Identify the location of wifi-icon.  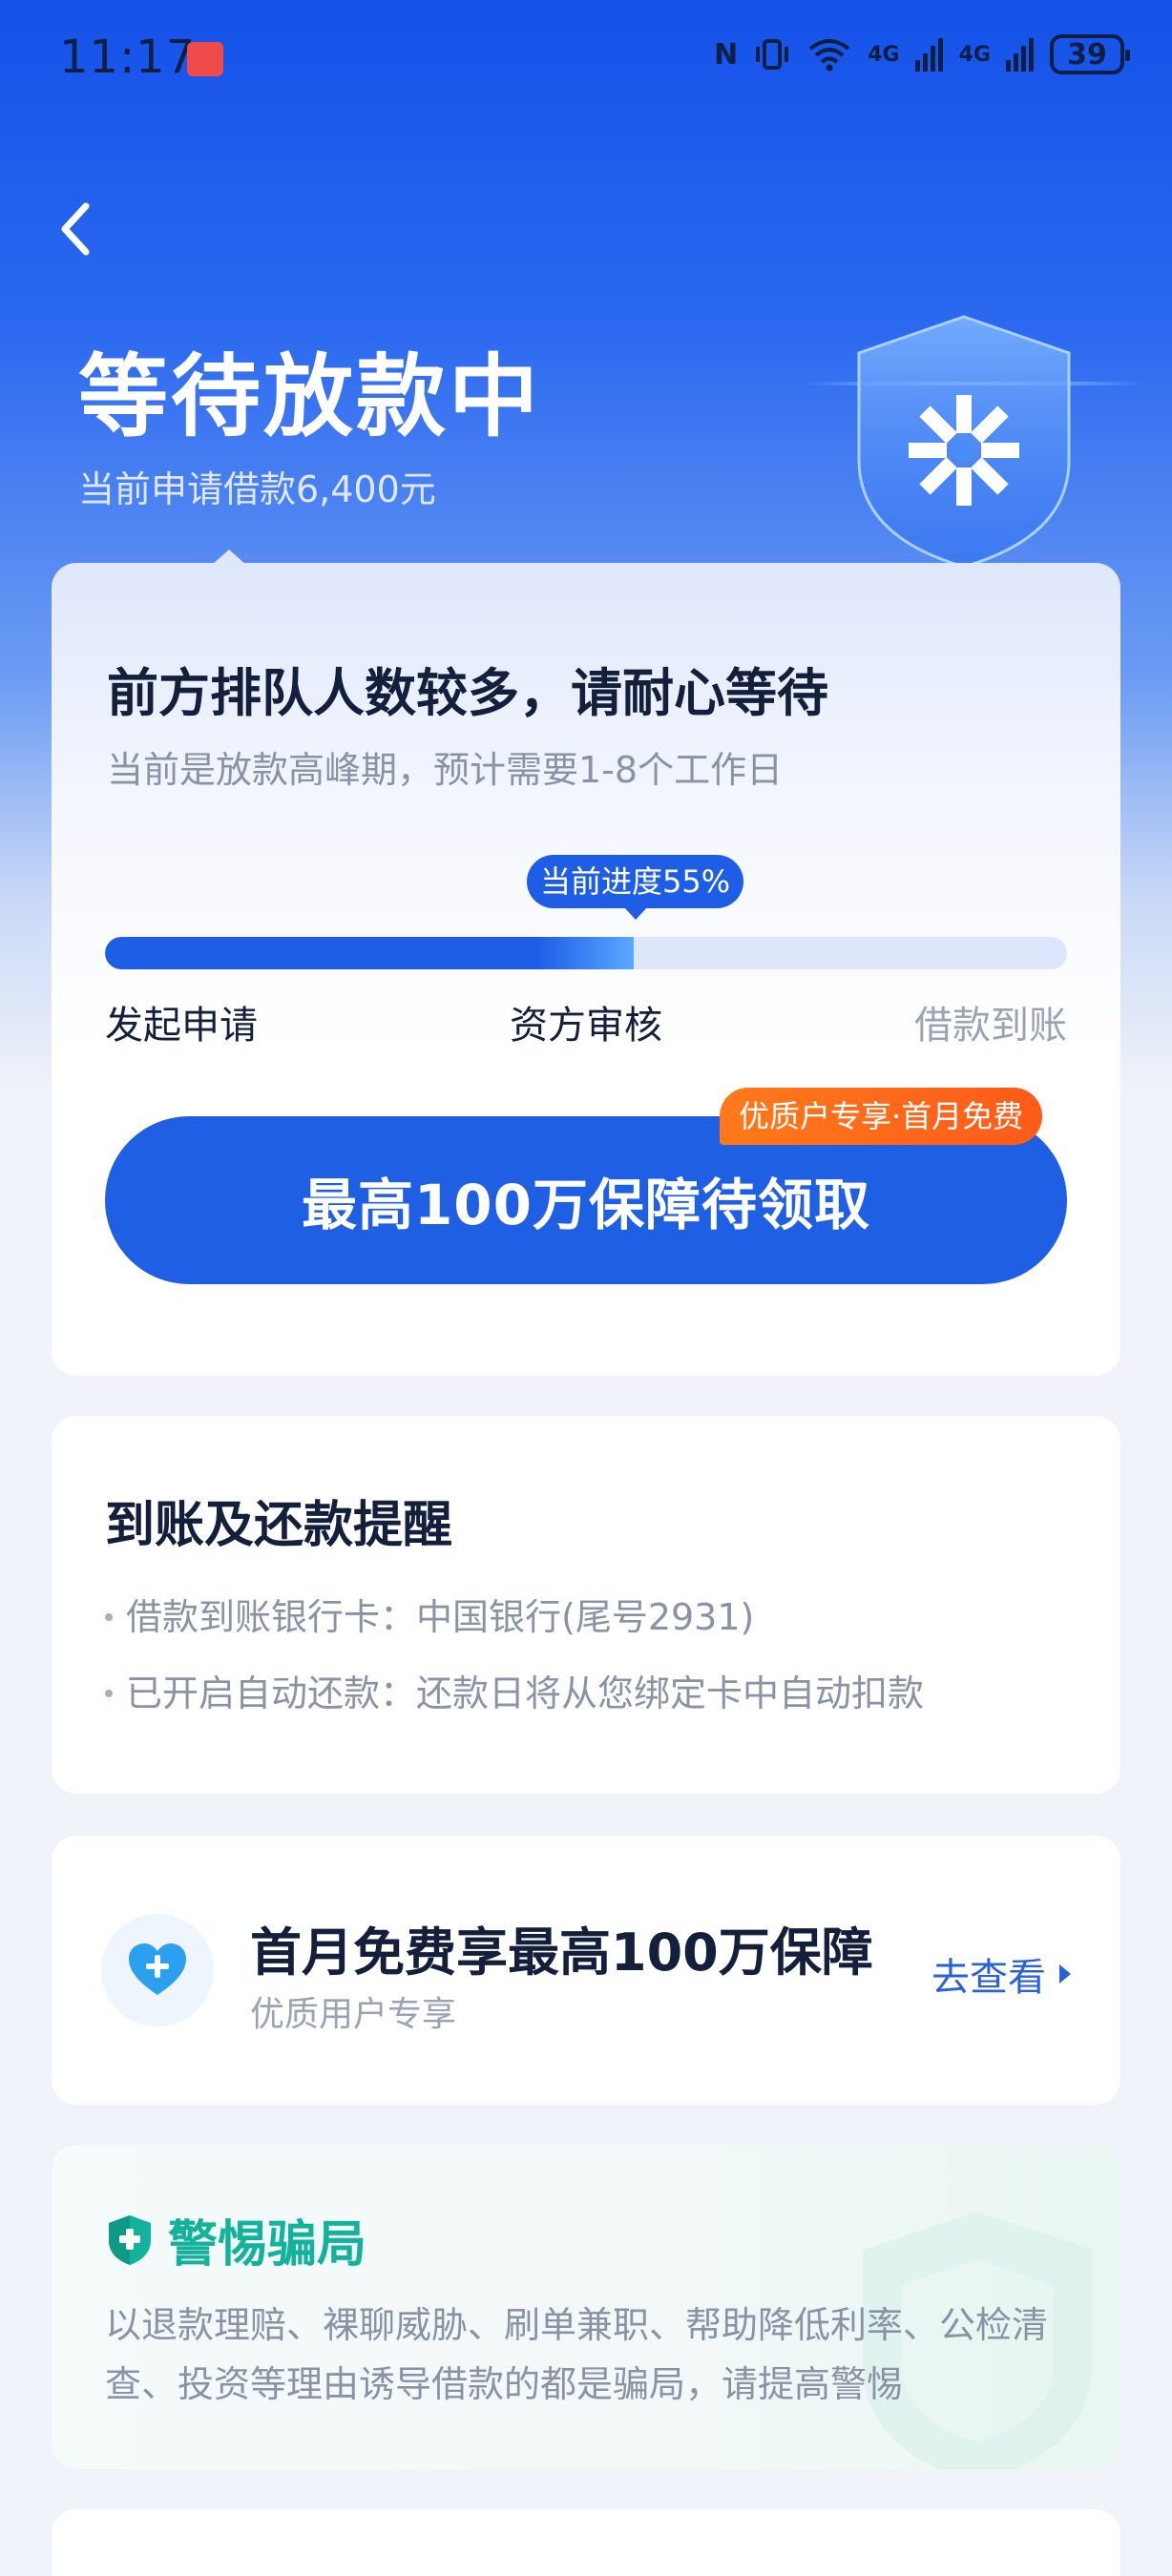
(829, 55).